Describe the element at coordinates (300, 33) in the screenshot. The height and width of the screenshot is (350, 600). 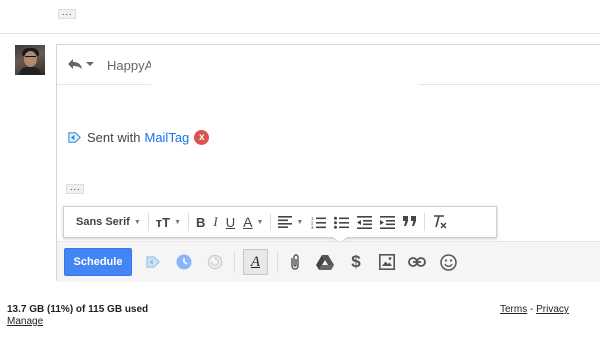
I see `thread-divider` at that location.